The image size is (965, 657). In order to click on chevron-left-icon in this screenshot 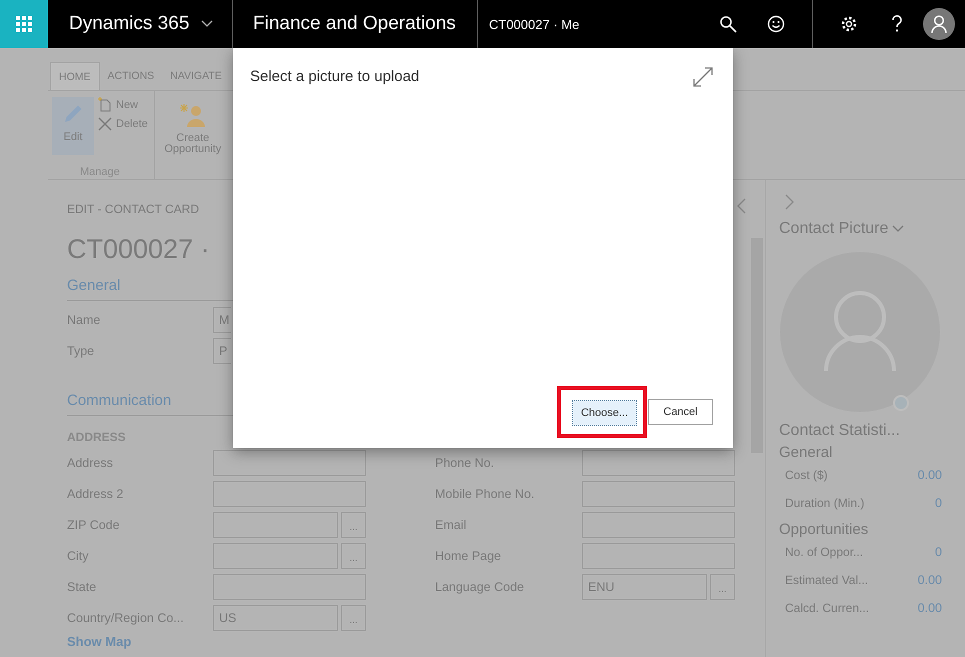, I will do `click(741, 206)`.